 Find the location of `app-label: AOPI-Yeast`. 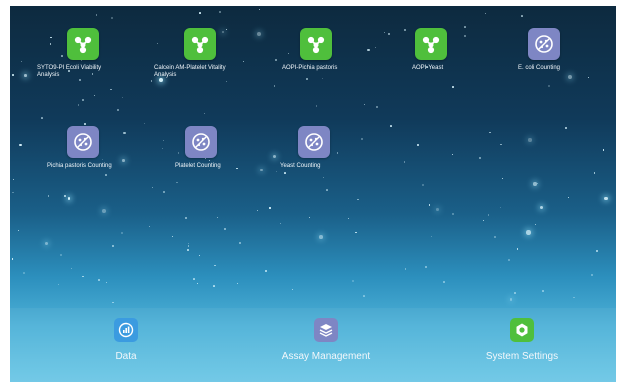

app-label: AOPI-Yeast is located at coordinates (428, 68).